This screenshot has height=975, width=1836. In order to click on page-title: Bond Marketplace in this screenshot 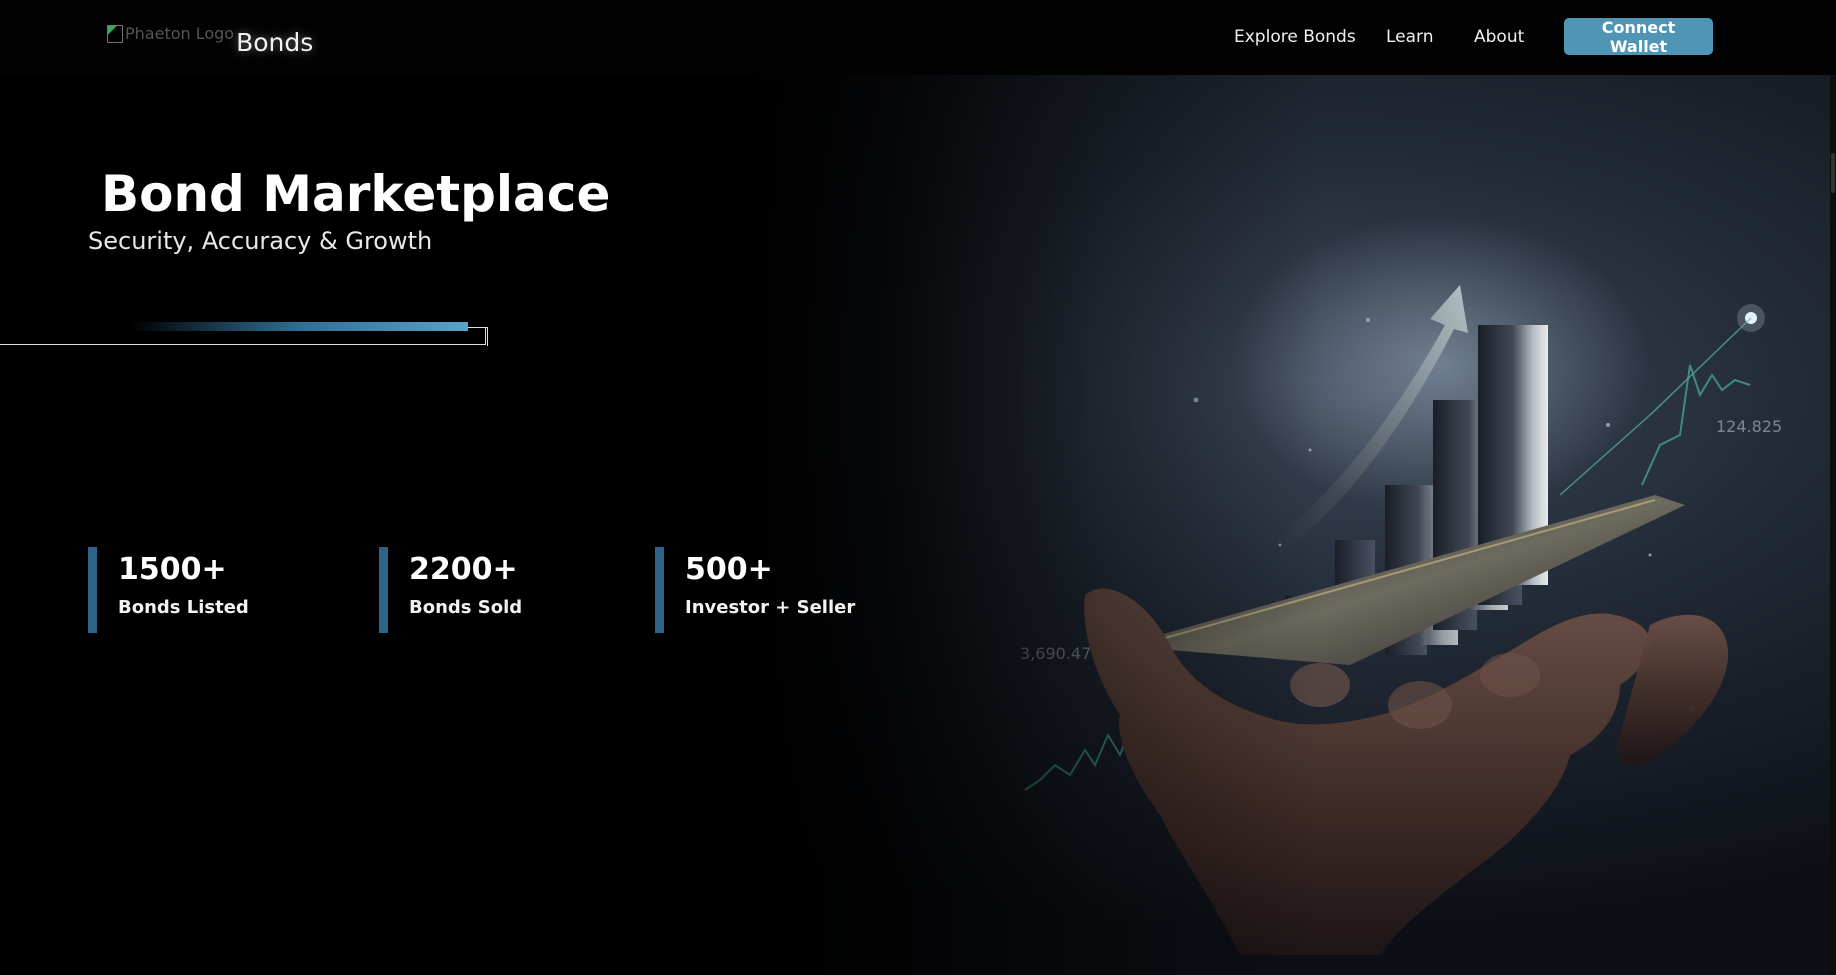, I will do `click(356, 194)`.